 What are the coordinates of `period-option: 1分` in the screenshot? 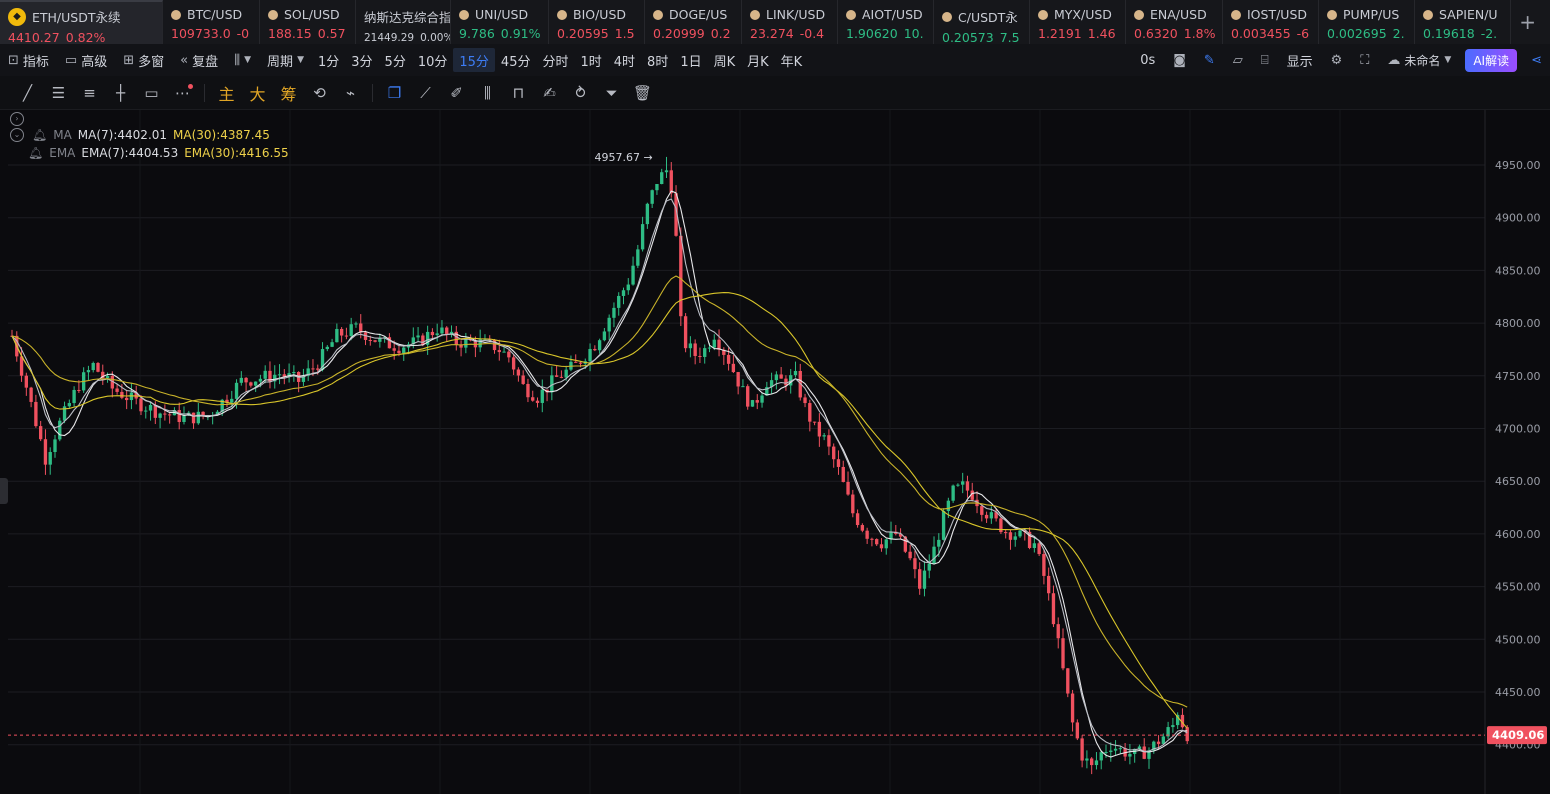 It's located at (328, 60).